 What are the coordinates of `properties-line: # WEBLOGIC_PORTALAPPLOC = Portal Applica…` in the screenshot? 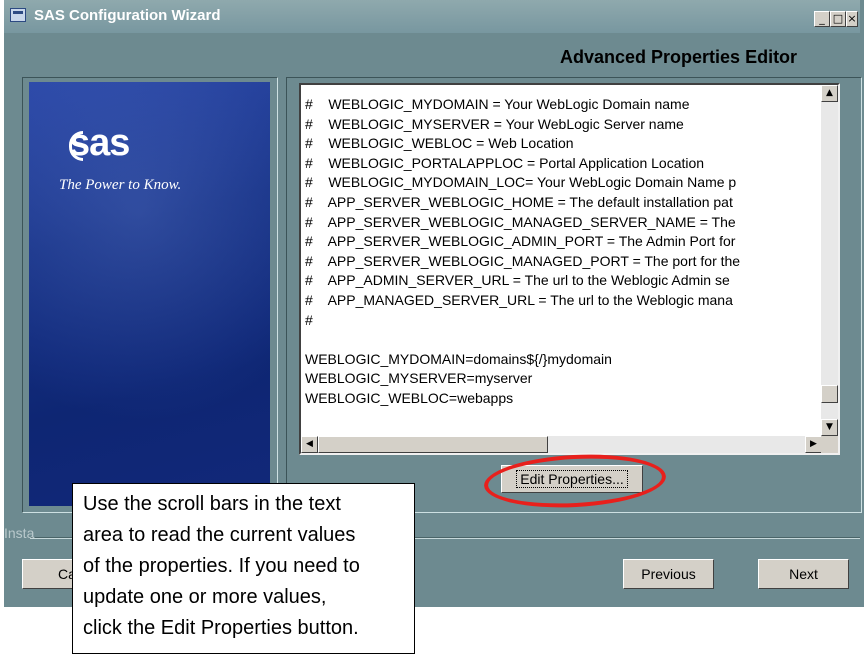 It's located at (505, 162).